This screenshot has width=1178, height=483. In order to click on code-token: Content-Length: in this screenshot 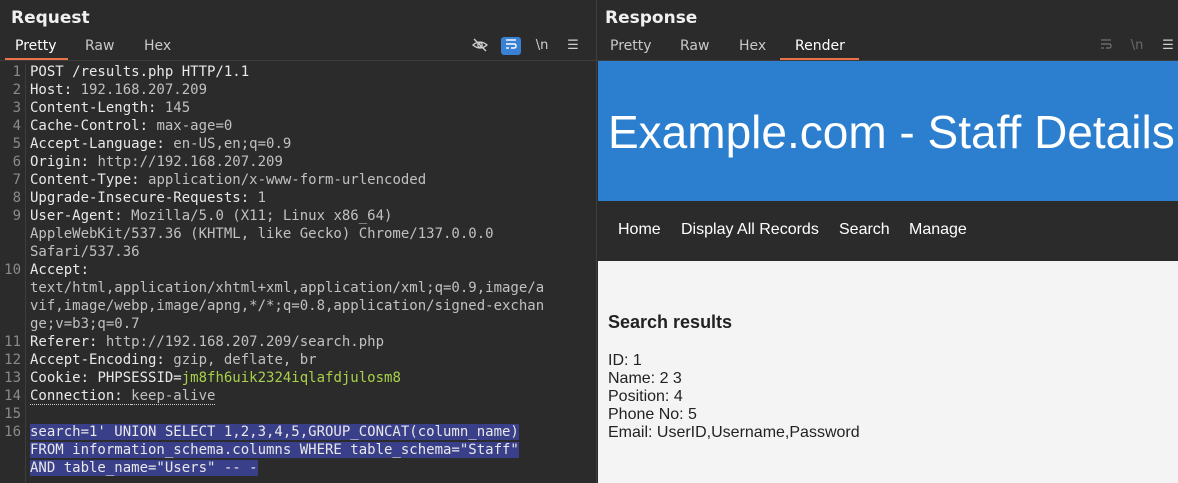, I will do `click(97, 108)`.